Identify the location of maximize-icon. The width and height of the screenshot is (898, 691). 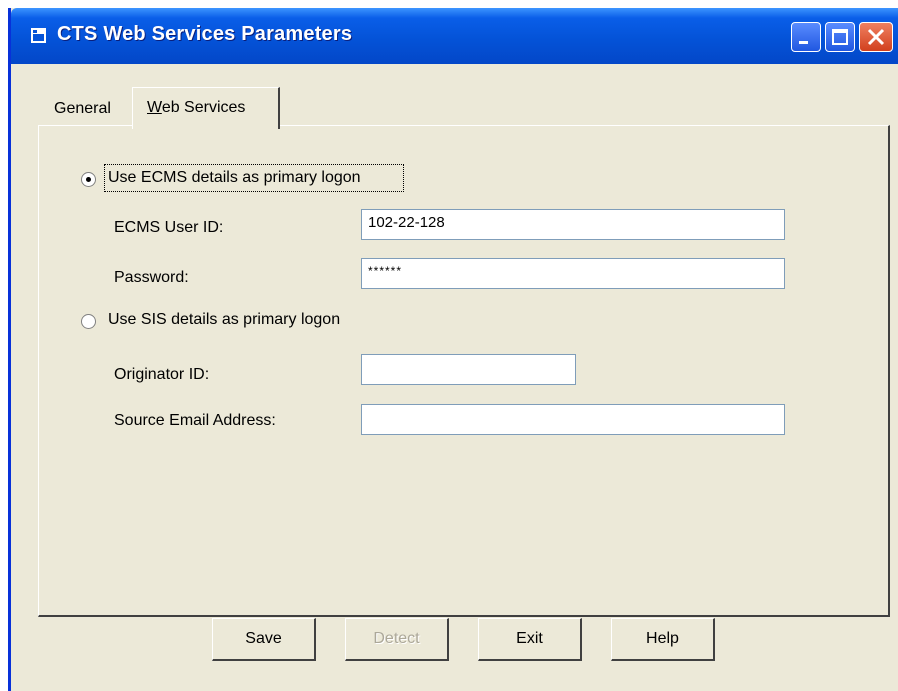
(840, 37).